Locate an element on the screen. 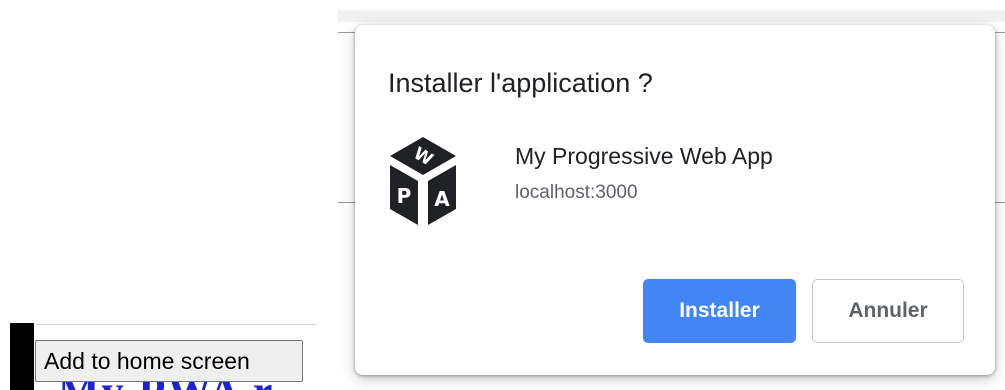  page-divider is located at coordinates (176, 324).